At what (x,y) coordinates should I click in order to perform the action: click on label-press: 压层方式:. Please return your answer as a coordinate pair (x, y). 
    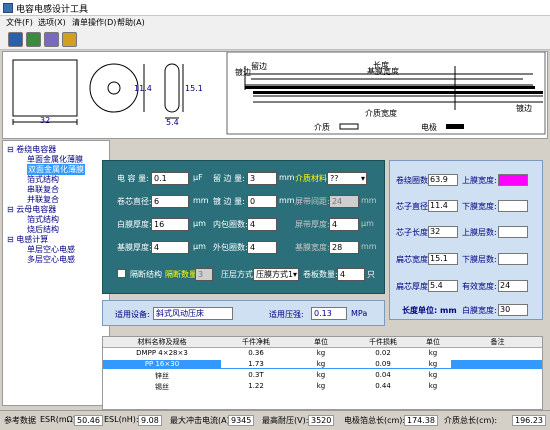
    Looking at the image, I should click on (238, 274).